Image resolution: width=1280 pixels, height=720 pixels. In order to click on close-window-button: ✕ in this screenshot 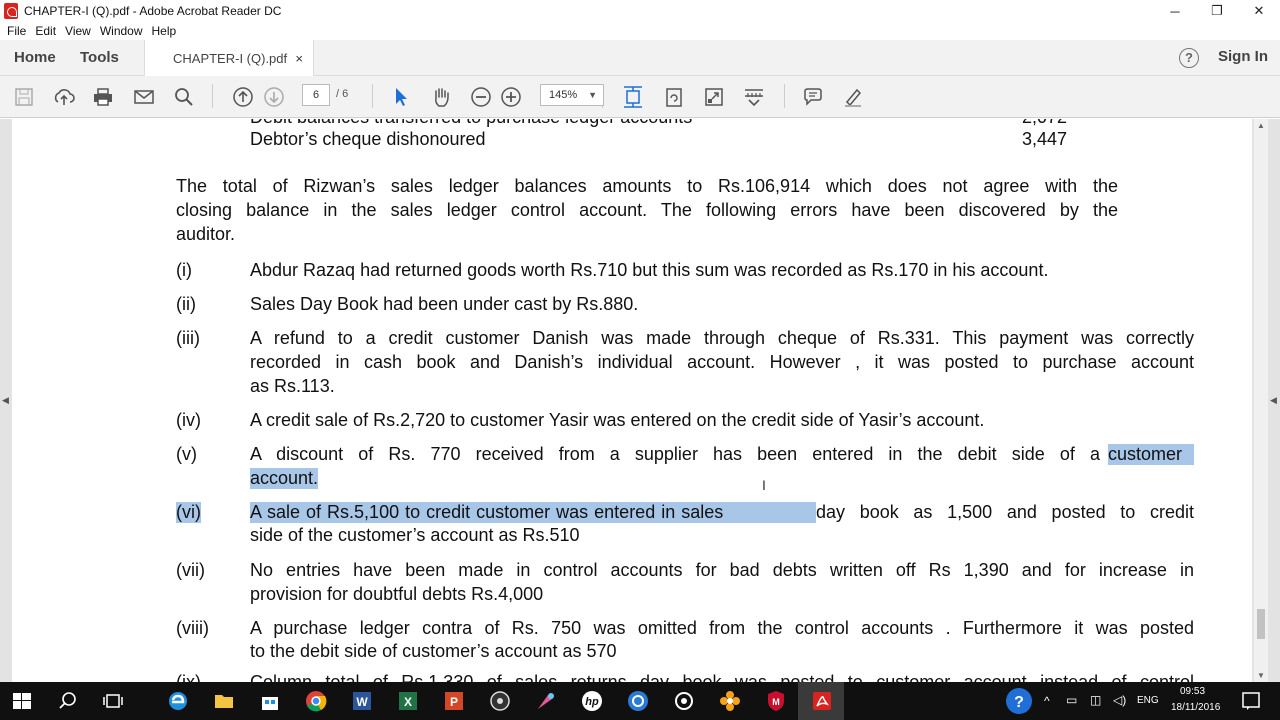, I will do `click(1259, 11)`.